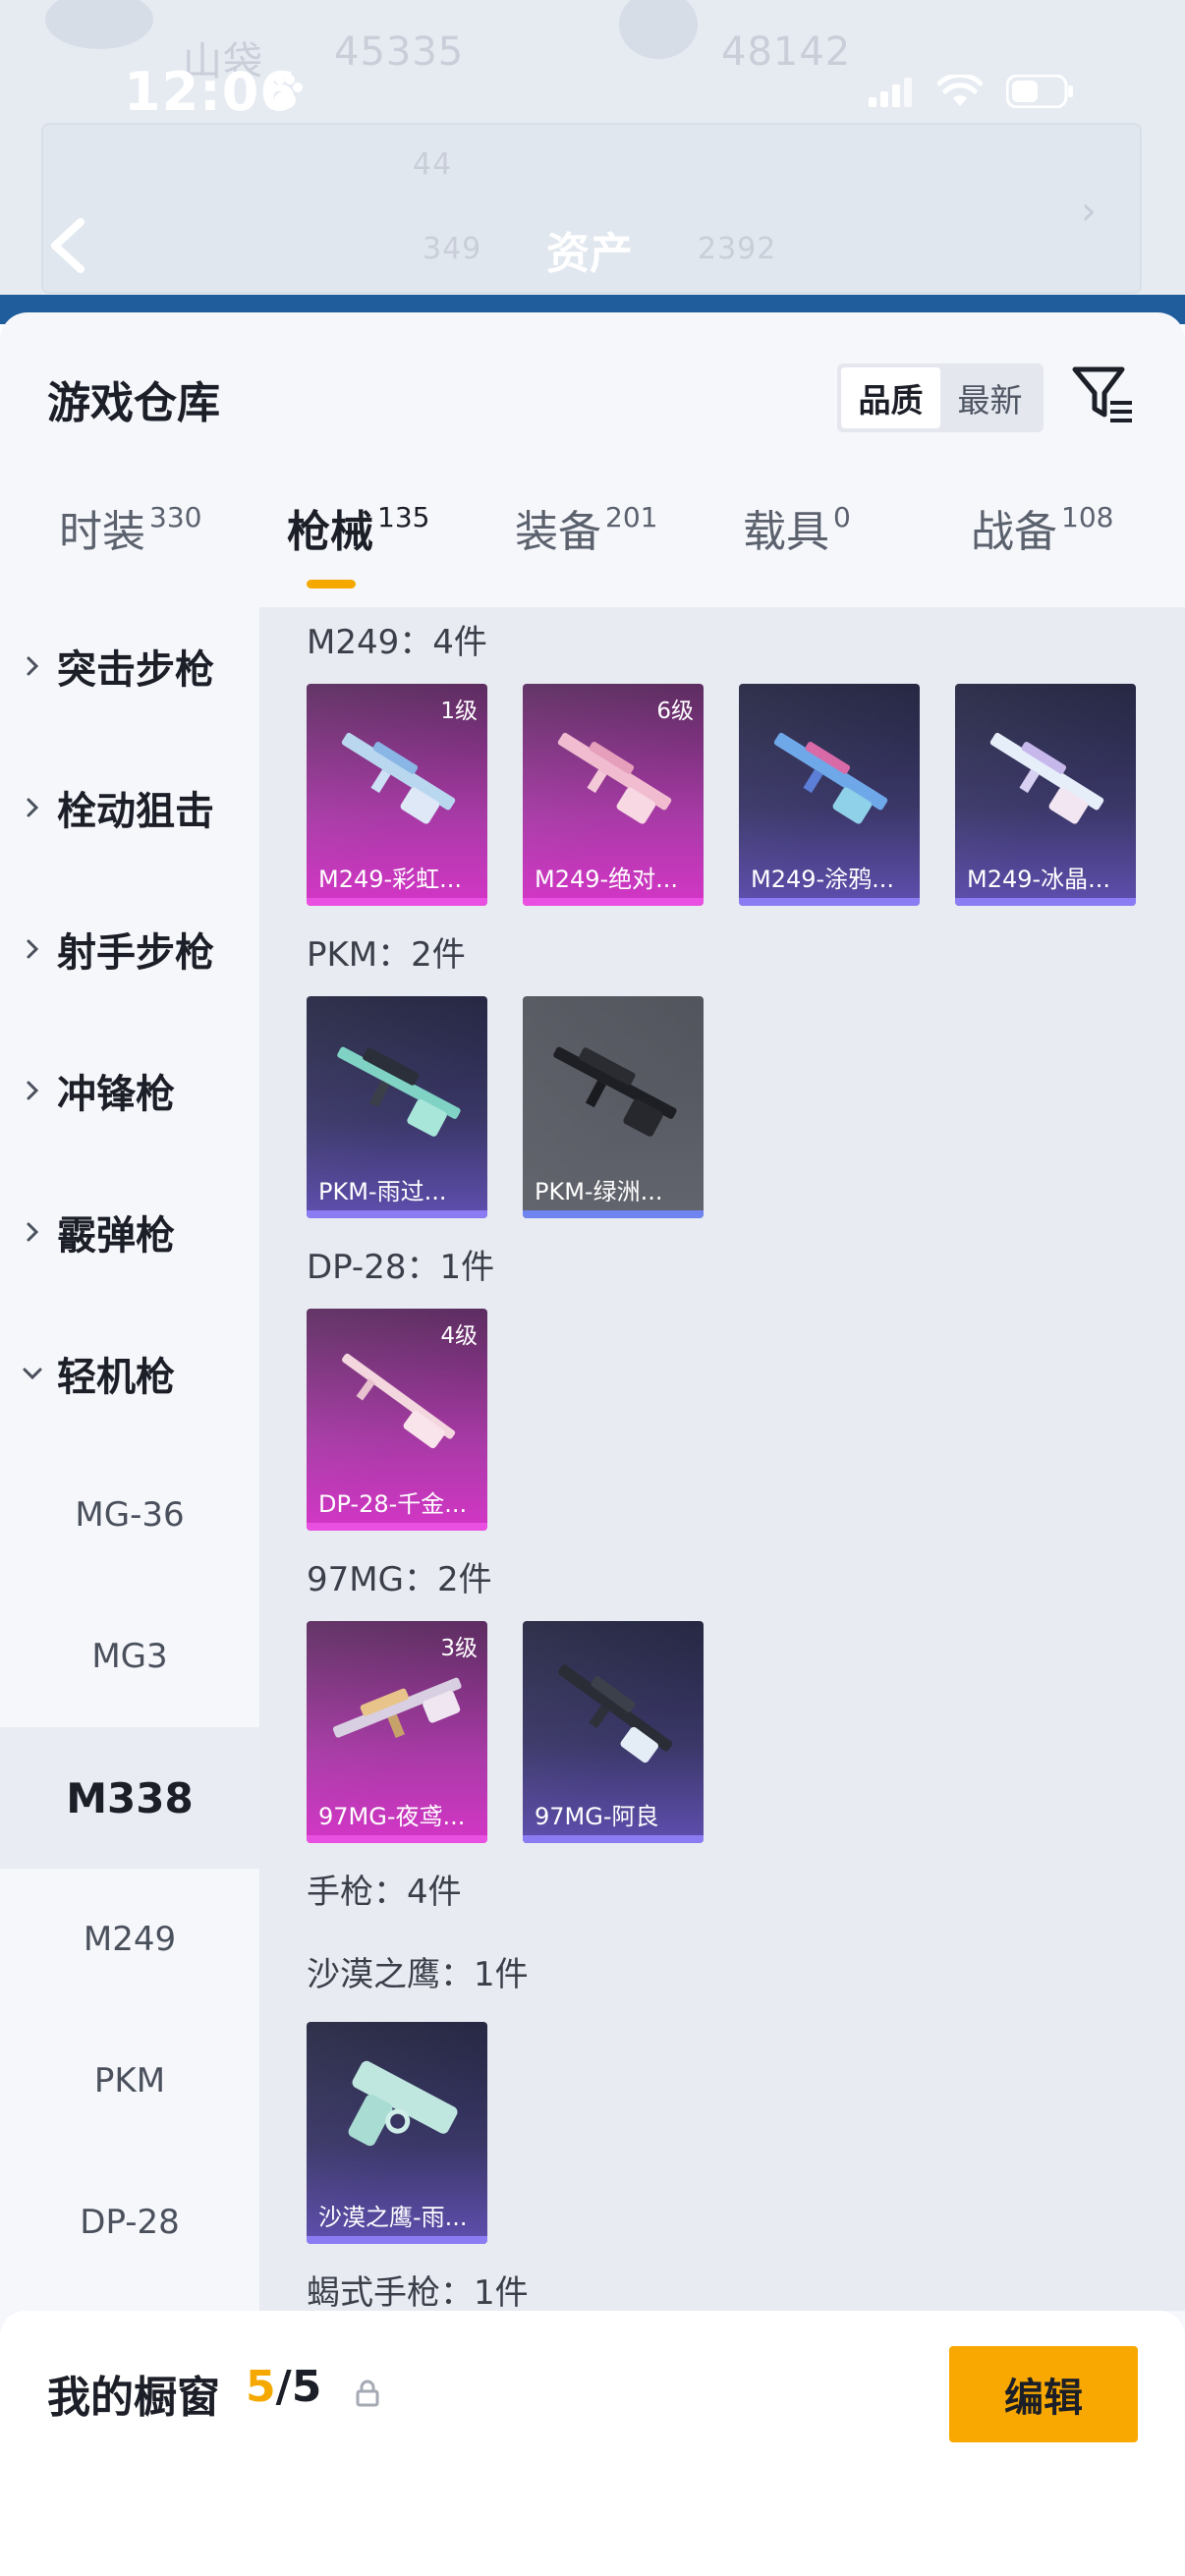 Image resolution: width=1185 pixels, height=2576 pixels. I want to click on tab-count: 0, so click(842, 517).